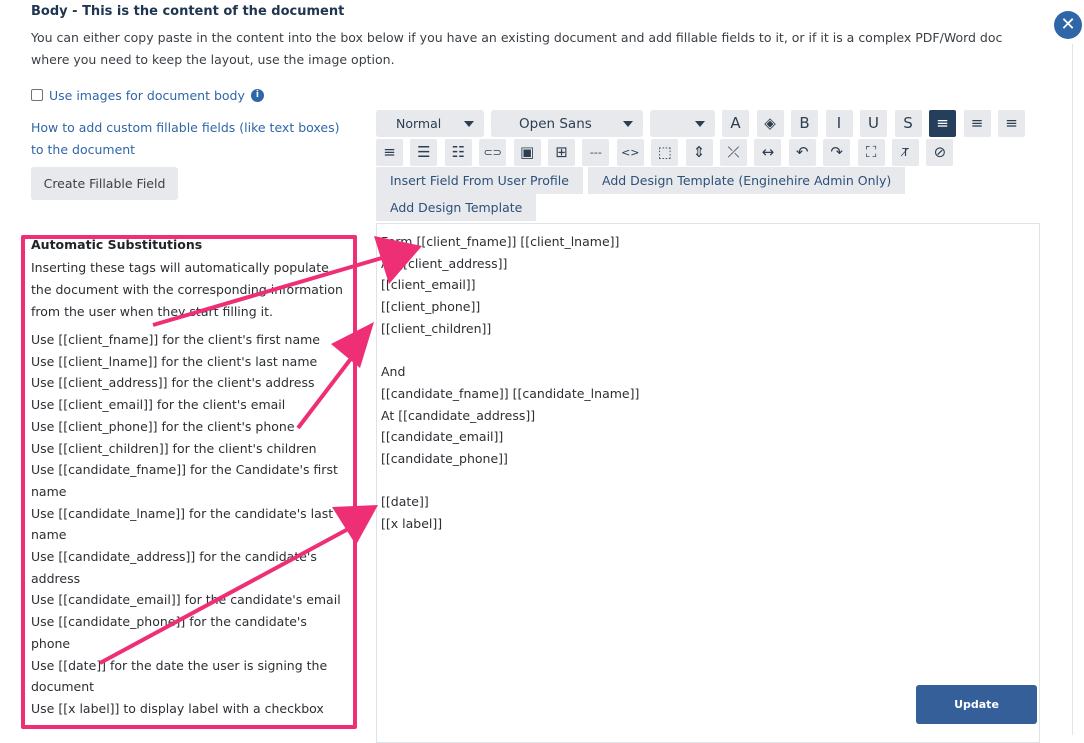 This screenshot has width=1084, height=743. What do you see at coordinates (682, 123) in the screenshot?
I see `font-size-select` at bounding box center [682, 123].